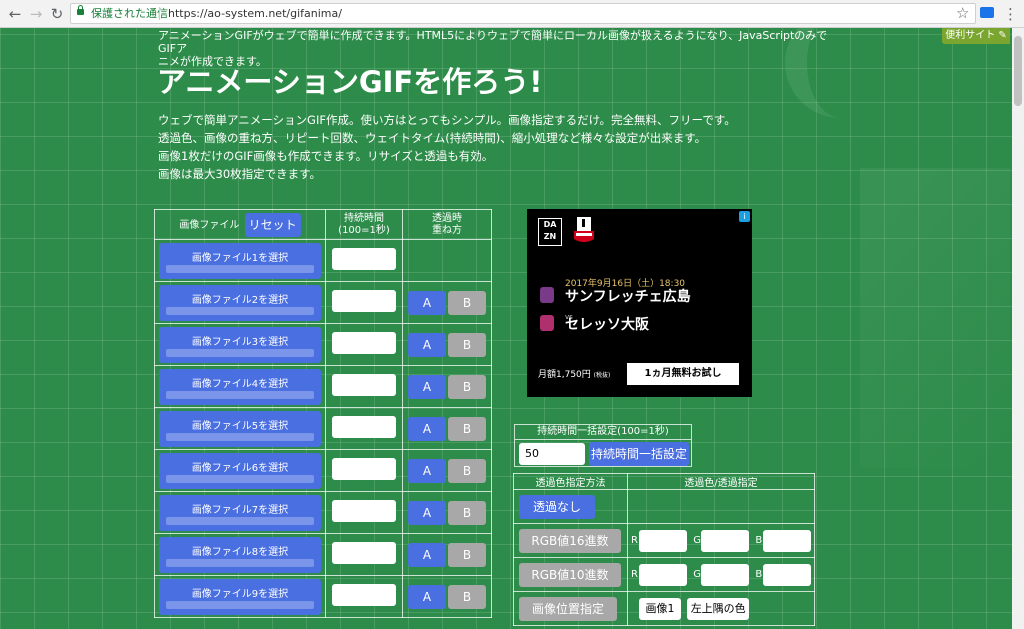  I want to click on ad-price: 月額1,750円 (税抜), so click(574, 373).